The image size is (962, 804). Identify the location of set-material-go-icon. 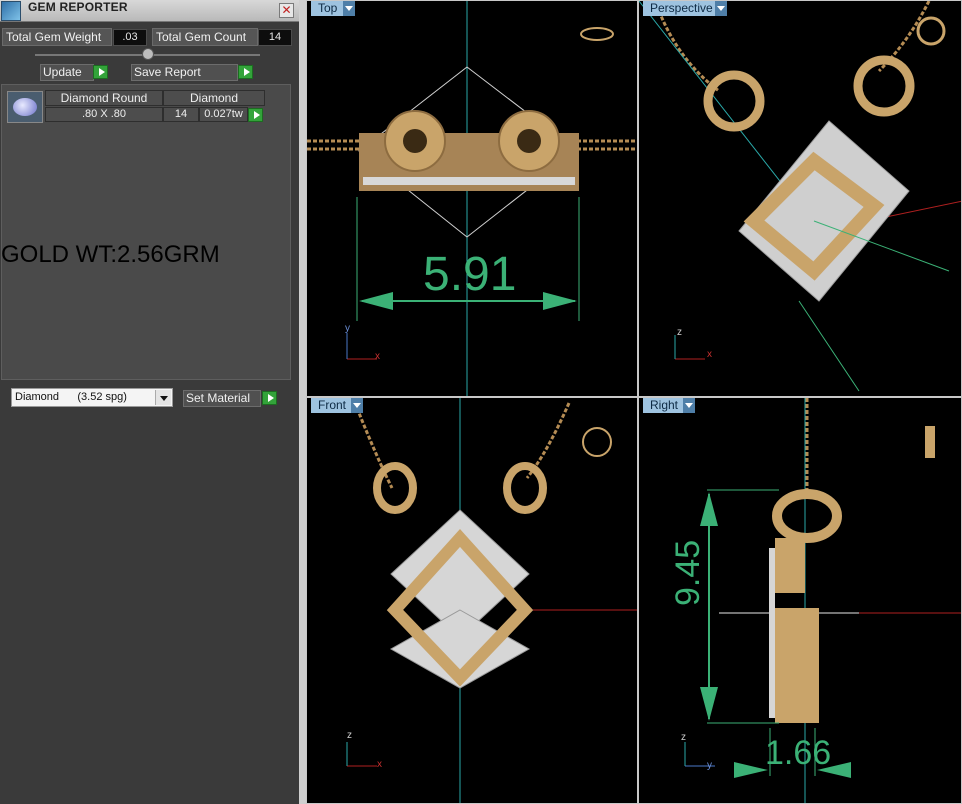
(269, 398).